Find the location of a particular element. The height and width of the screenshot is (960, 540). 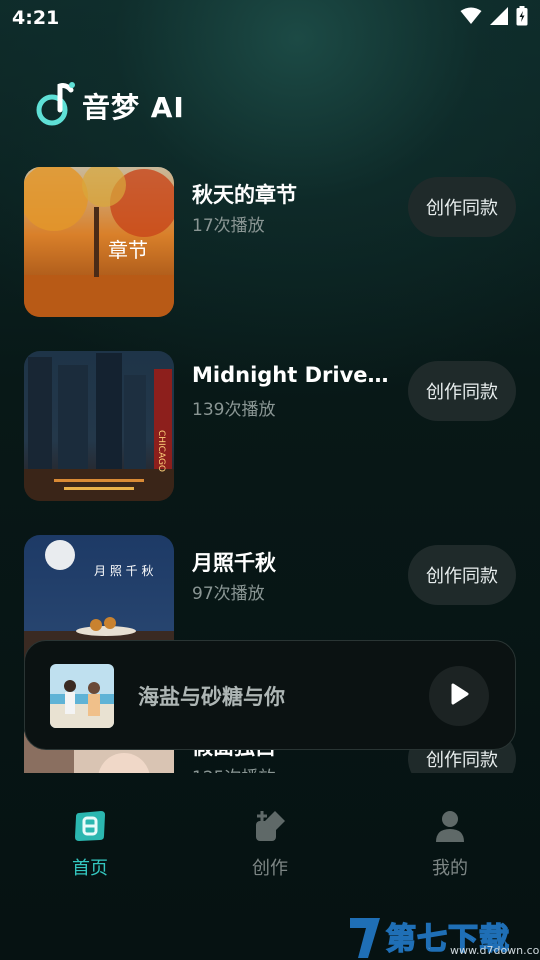

status-icons is located at coordinates (494, 18).